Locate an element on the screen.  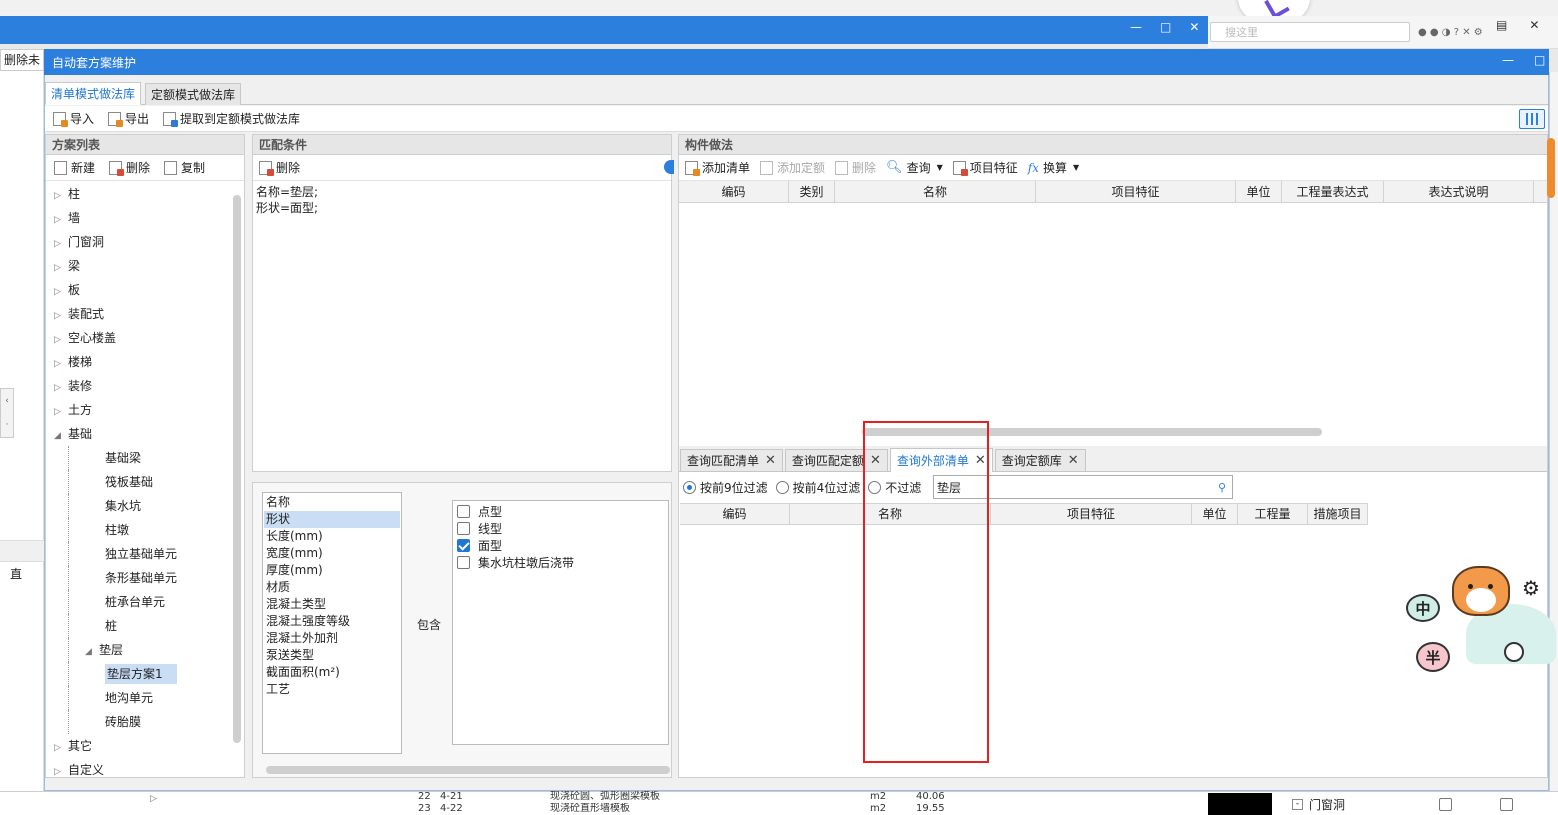
bg-bottom-tree-item: ▷ is located at coordinates (157, 799).